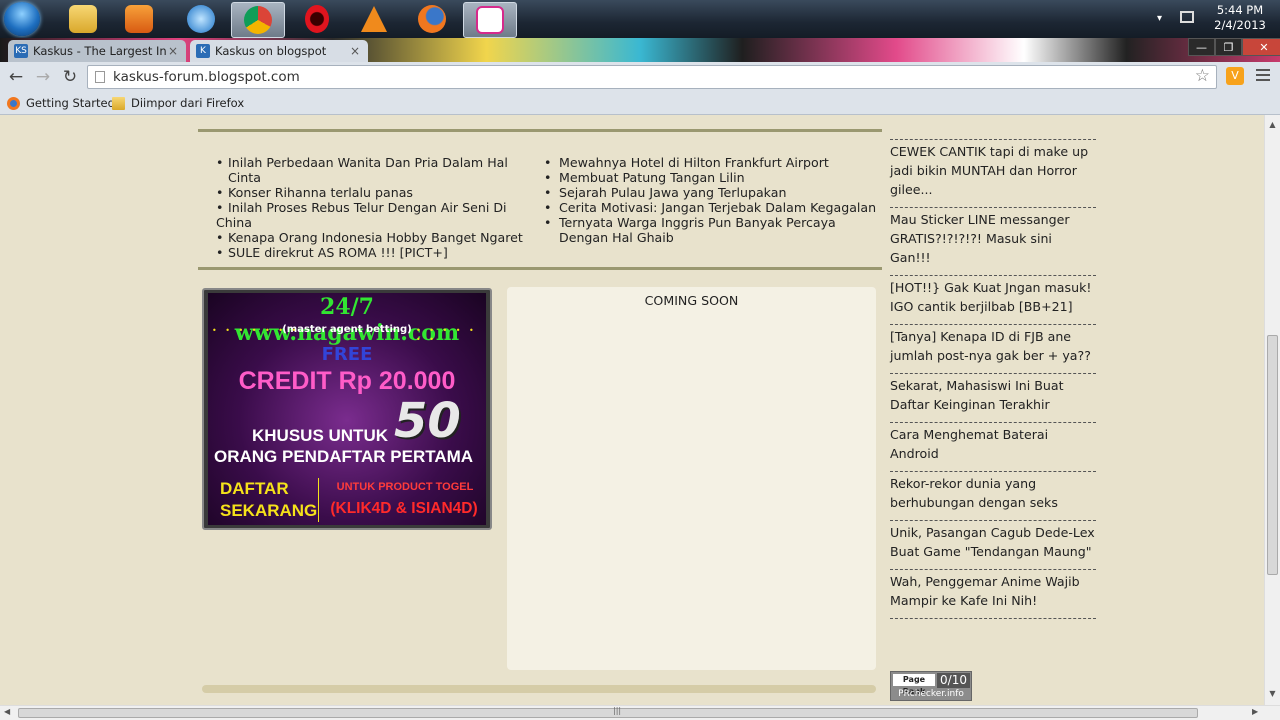 This screenshot has width=1280, height=720. What do you see at coordinates (1272, 125) in the screenshot?
I see `scroll-up-icon: ▲` at bounding box center [1272, 125].